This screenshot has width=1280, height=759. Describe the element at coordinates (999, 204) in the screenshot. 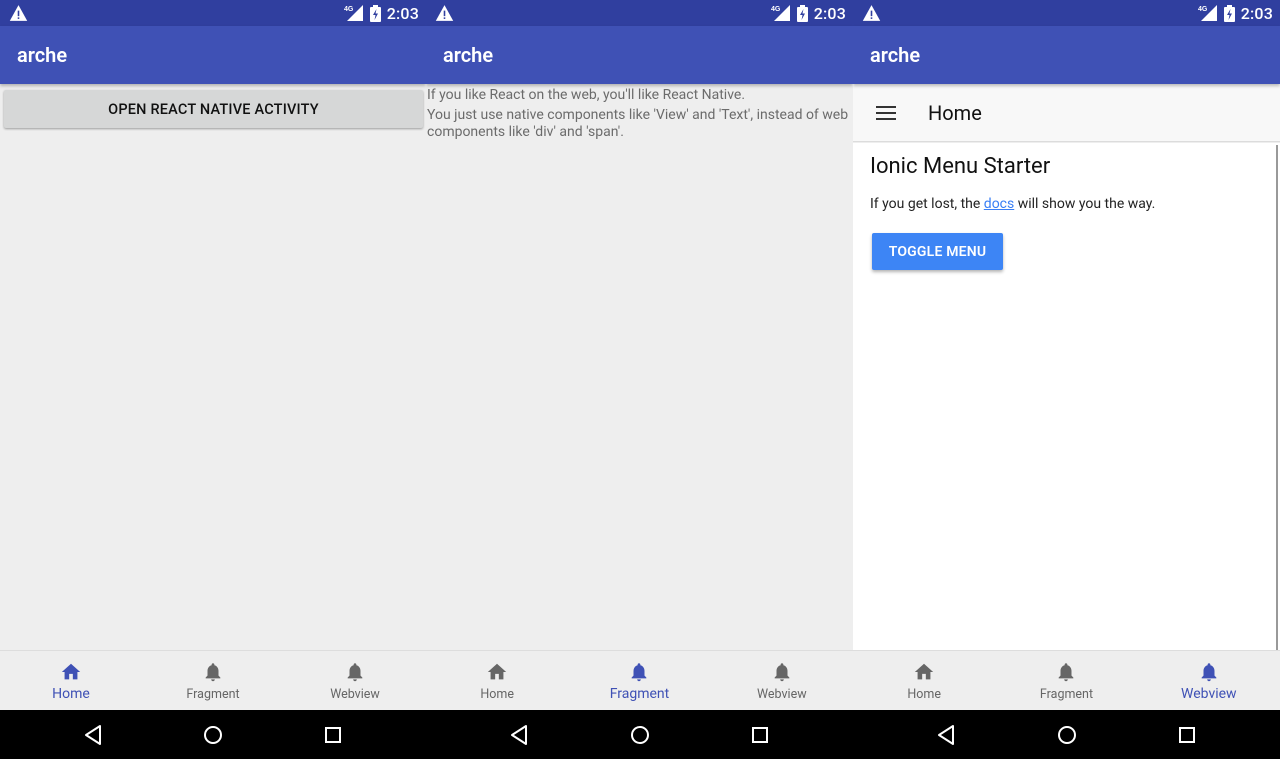

I see `docs-link: docs` at that location.